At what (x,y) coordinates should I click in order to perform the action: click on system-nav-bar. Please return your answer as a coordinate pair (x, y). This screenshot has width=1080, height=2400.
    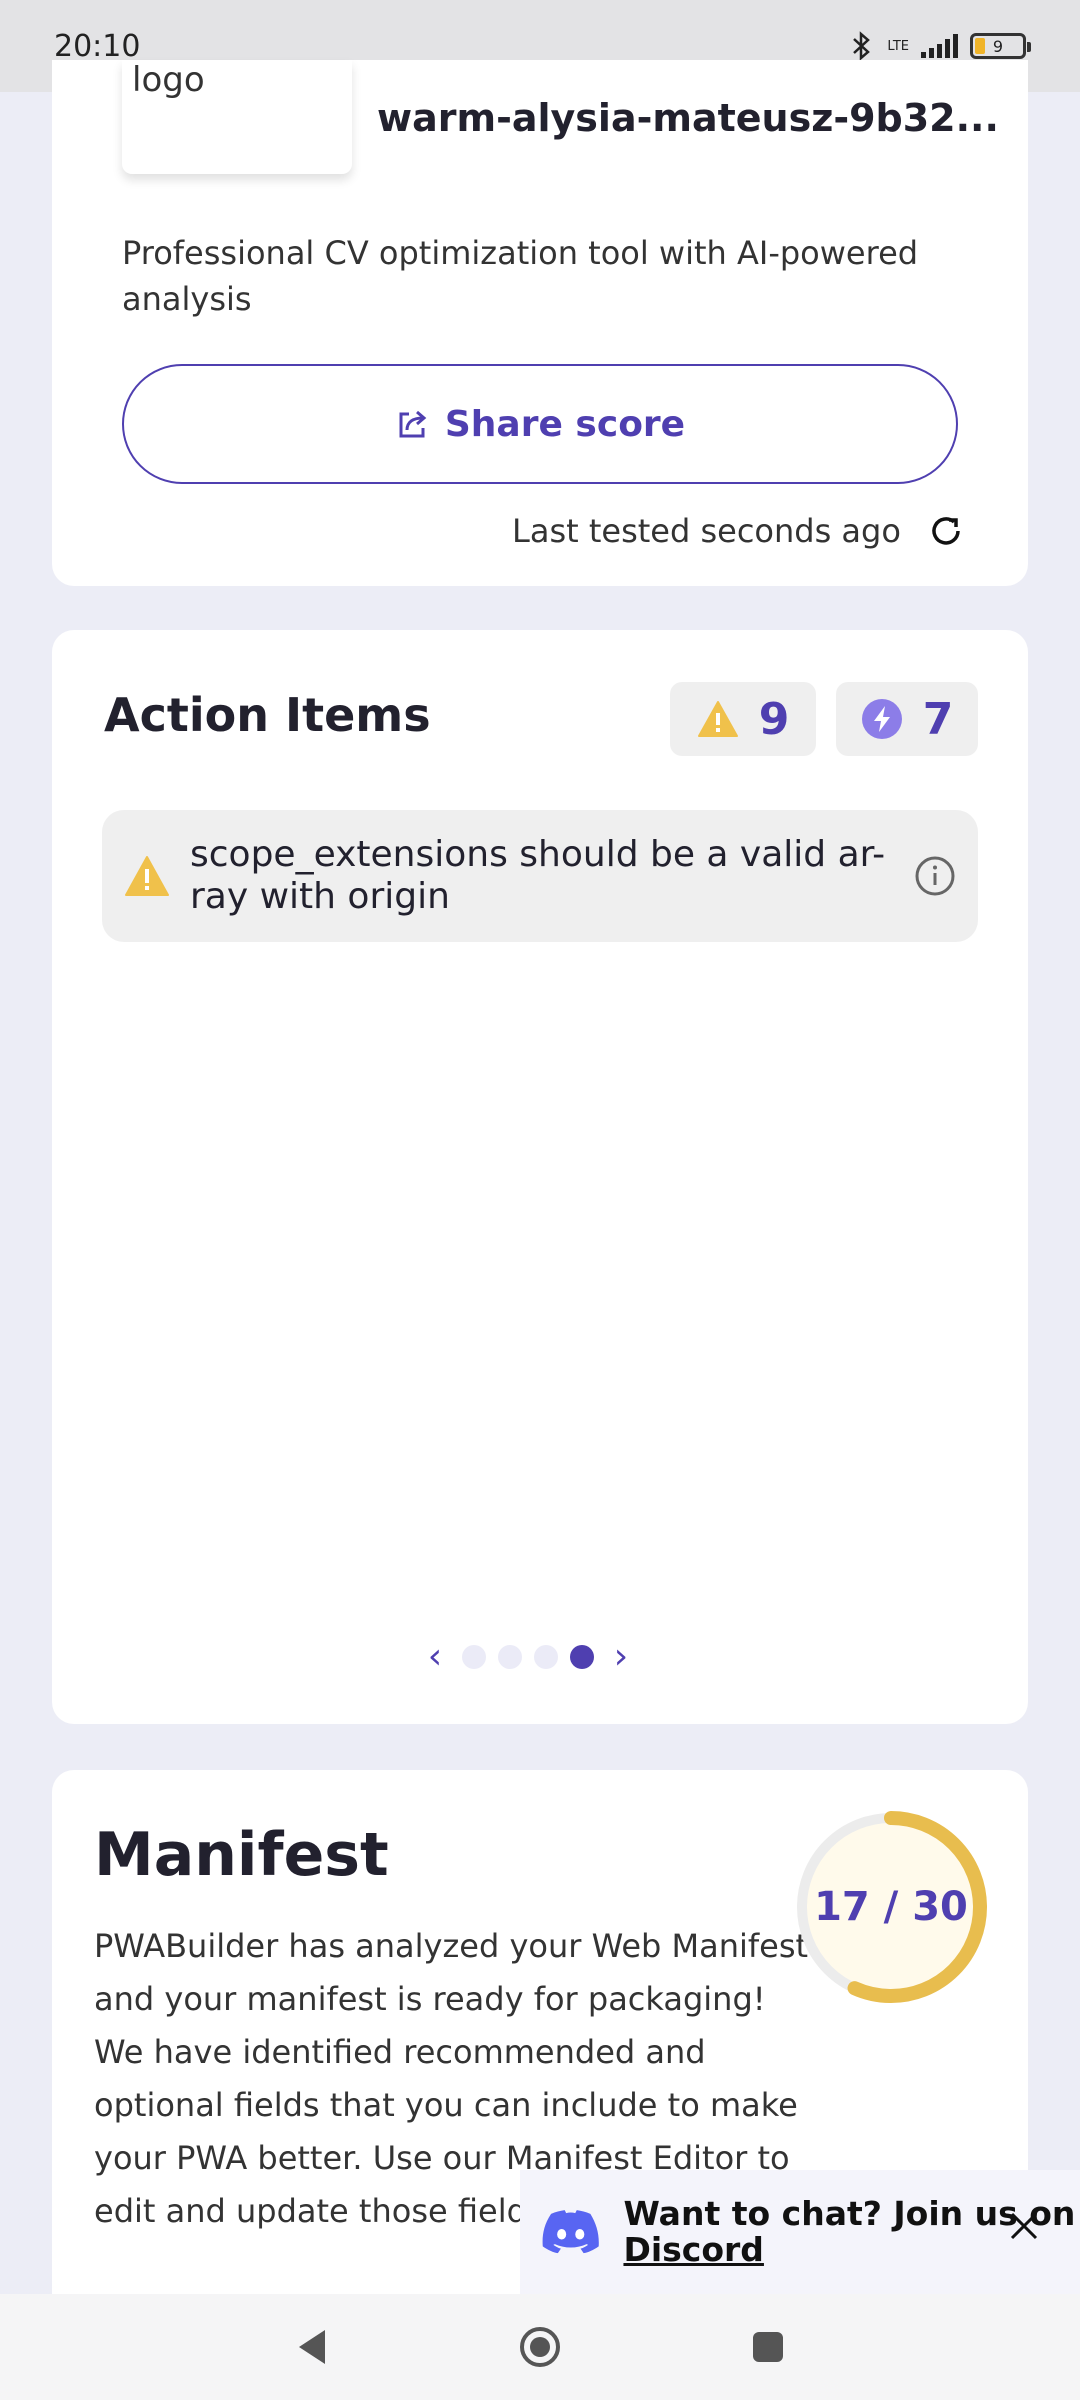
    Looking at the image, I should click on (540, 2347).